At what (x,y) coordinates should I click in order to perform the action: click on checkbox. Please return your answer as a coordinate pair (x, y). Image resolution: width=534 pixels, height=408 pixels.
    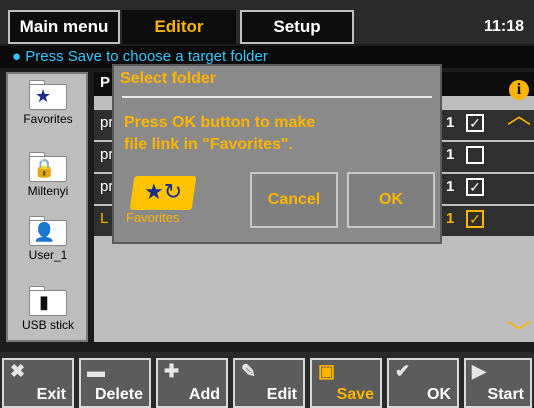
    Looking at the image, I should click on (475, 155).